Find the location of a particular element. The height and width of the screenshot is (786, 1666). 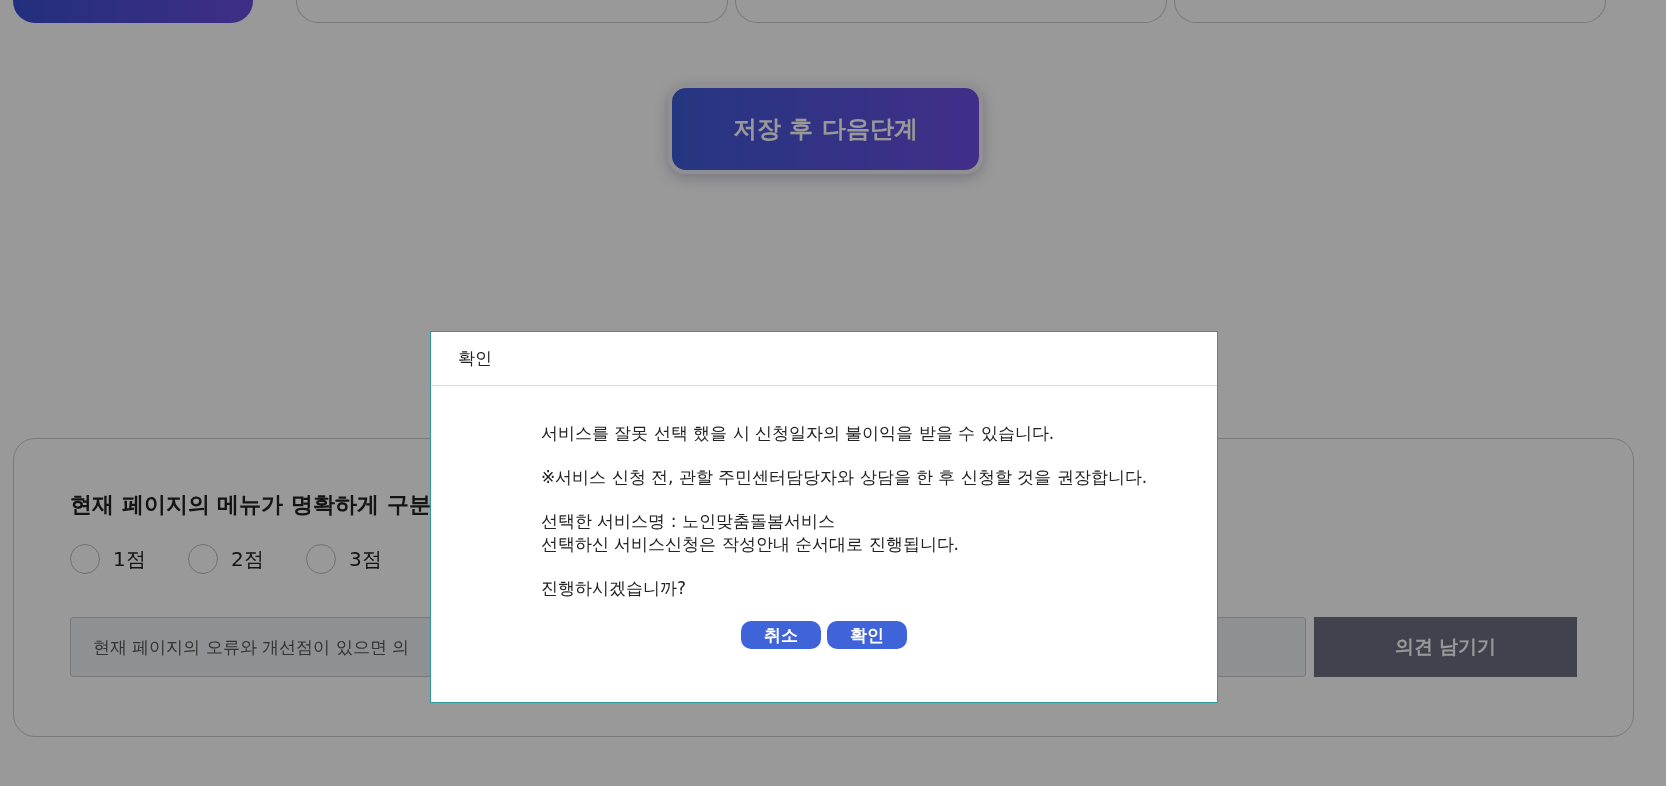

dialog-button: 취소 is located at coordinates (781, 635).